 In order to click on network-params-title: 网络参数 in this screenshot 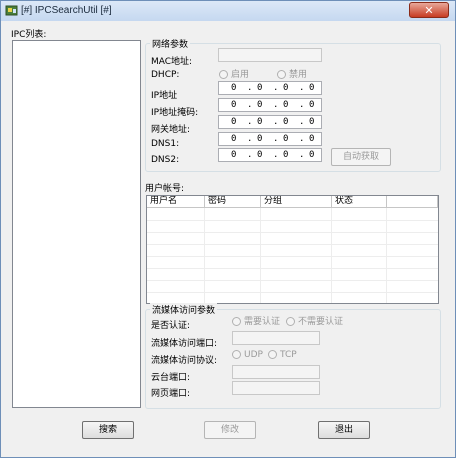, I will do `click(170, 43)`.